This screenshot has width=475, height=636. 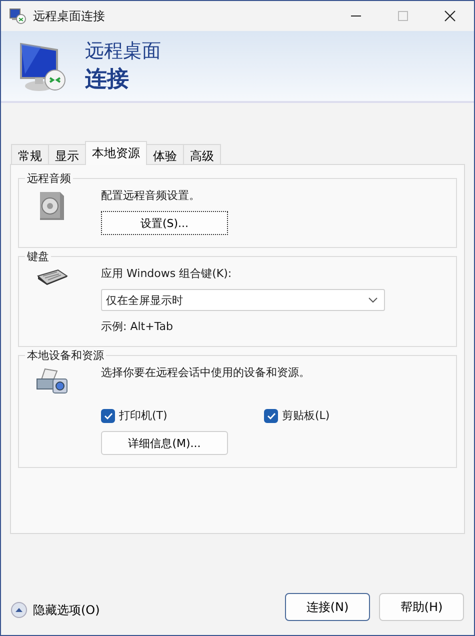 I want to click on checkbox-label: 剪贴板(L), so click(x=306, y=415).